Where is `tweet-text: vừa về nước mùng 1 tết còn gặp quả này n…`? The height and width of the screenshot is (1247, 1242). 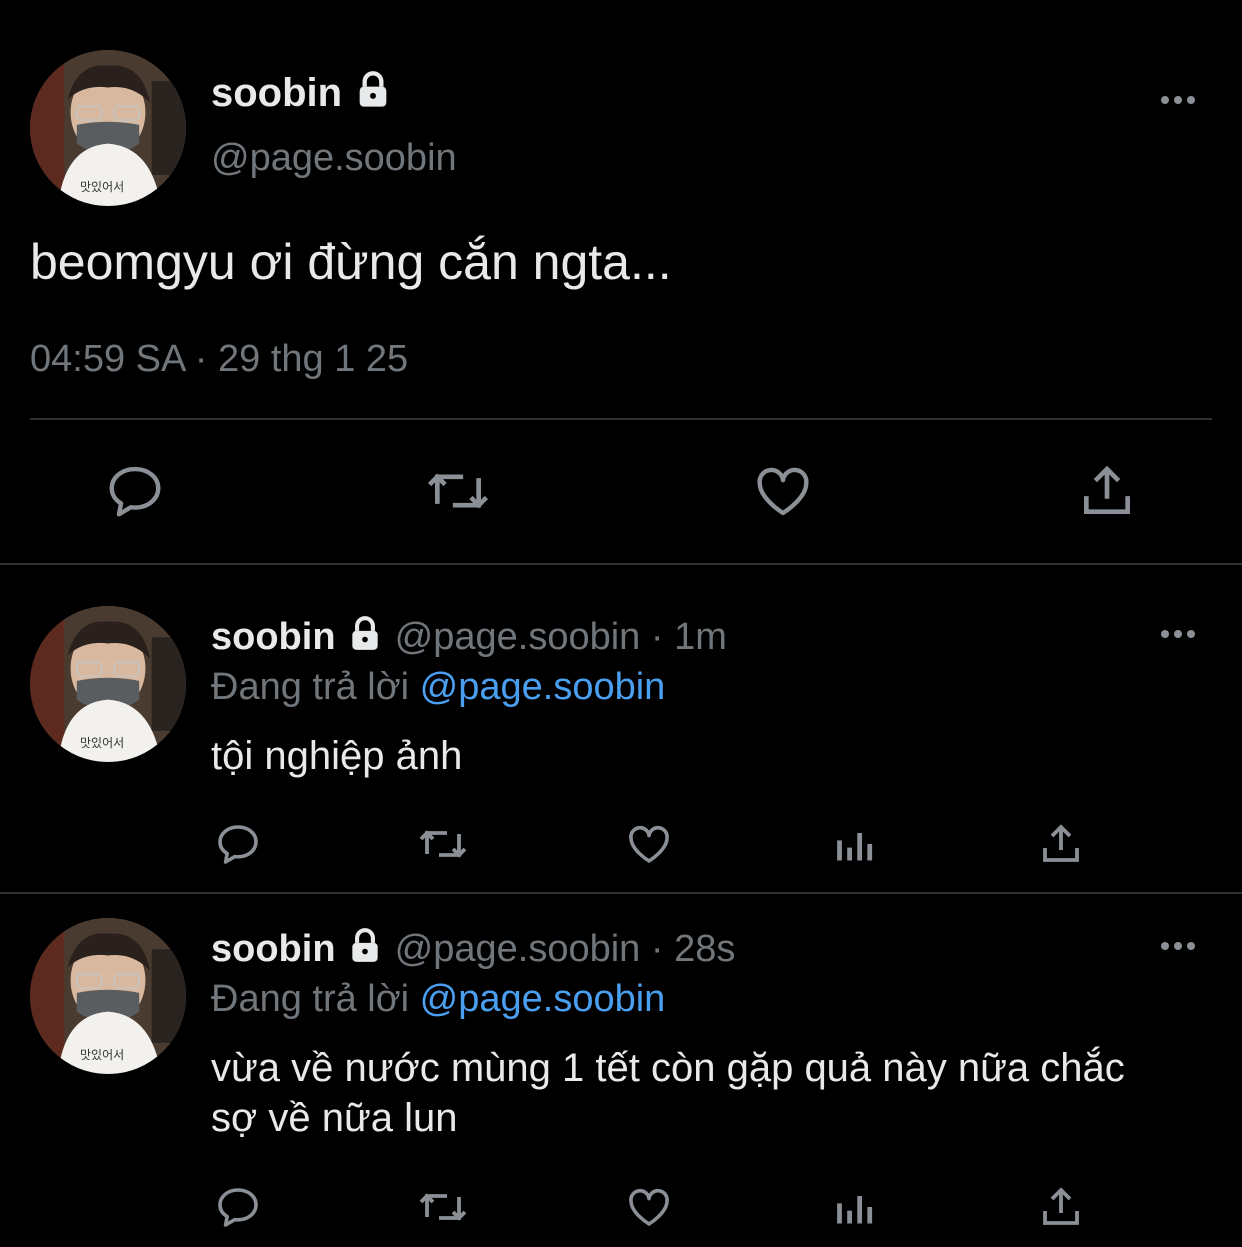
tweet-text: vừa về nước mùng 1 tết còn gặp quả này n… is located at coordinates (668, 1068).